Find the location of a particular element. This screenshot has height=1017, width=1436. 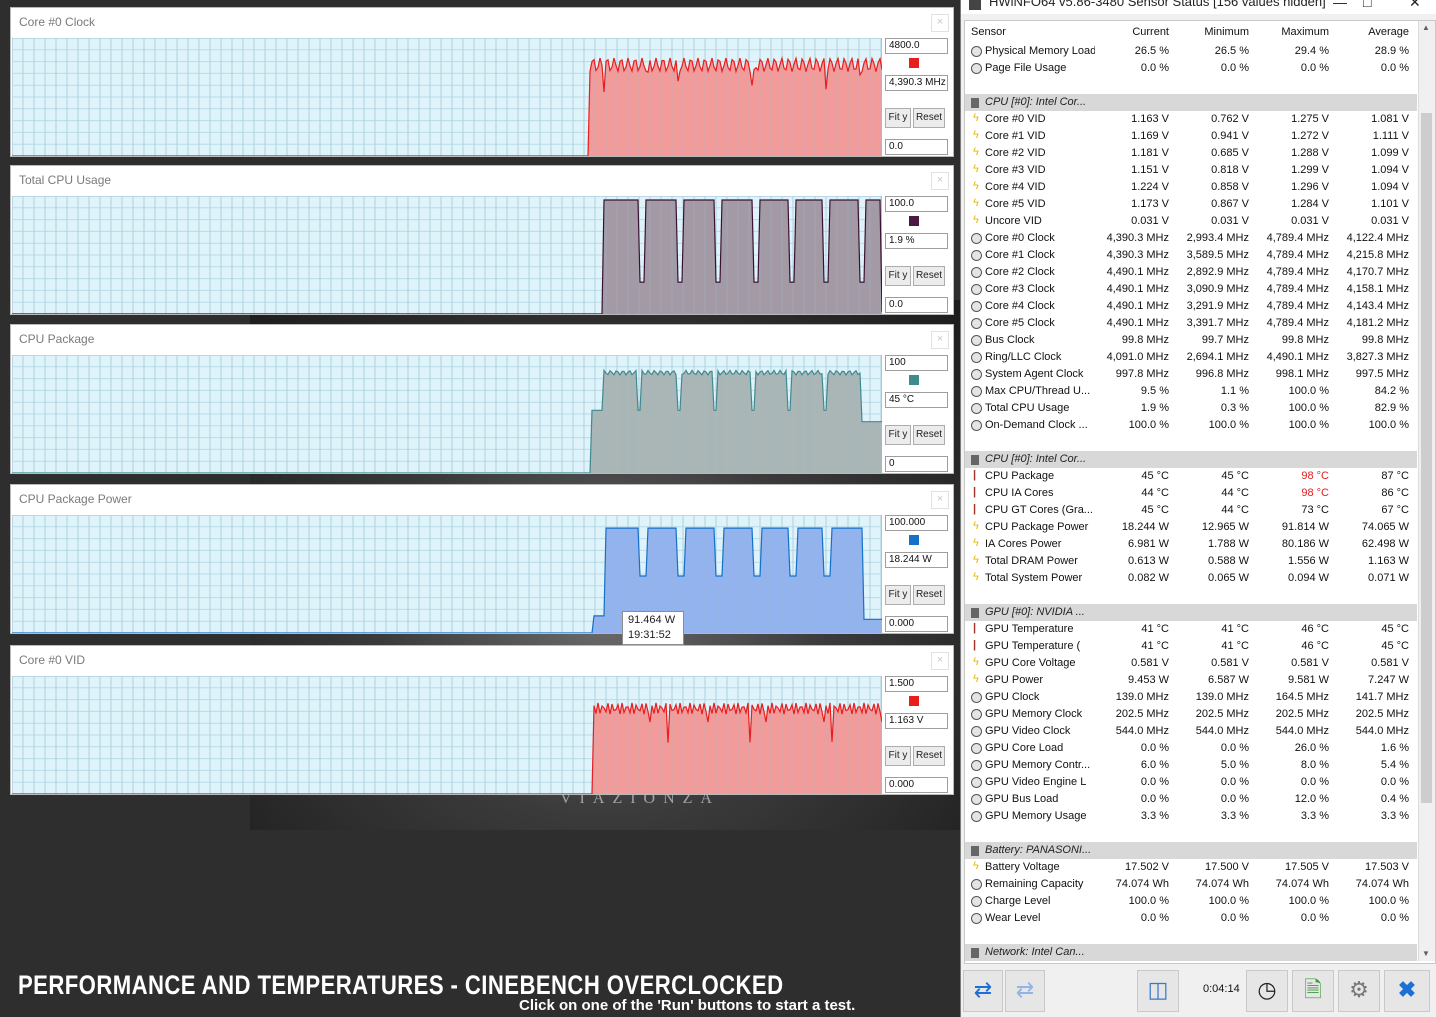

sensor-row: | GPU Temperature 41 °C 41 °C 46 °C 45 °C is located at coordinates (1191, 629).